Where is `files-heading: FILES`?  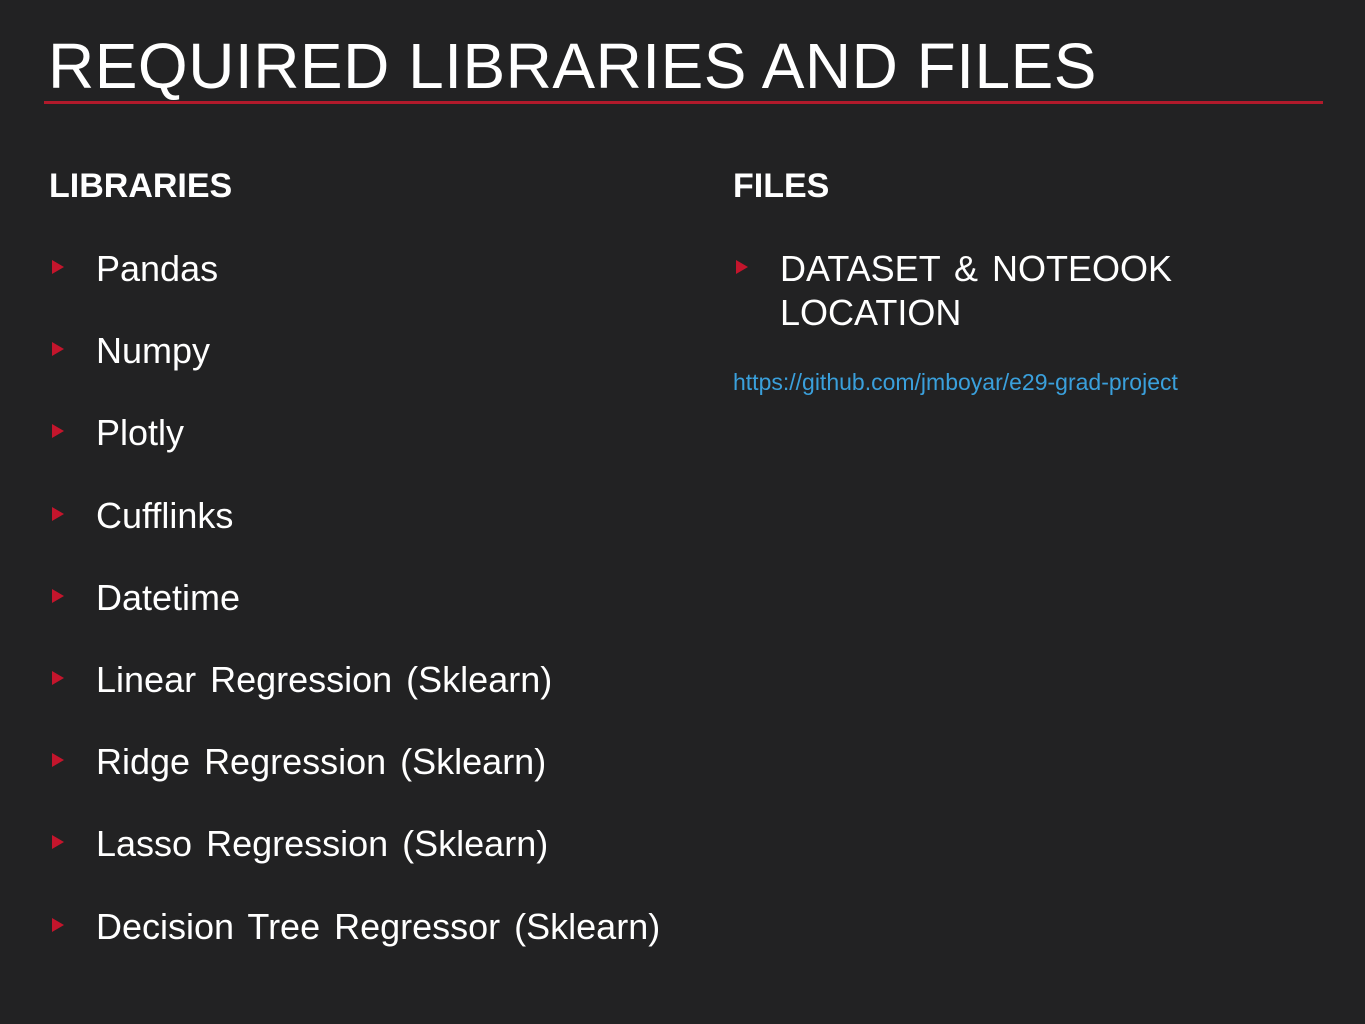
files-heading: FILES is located at coordinates (781, 186).